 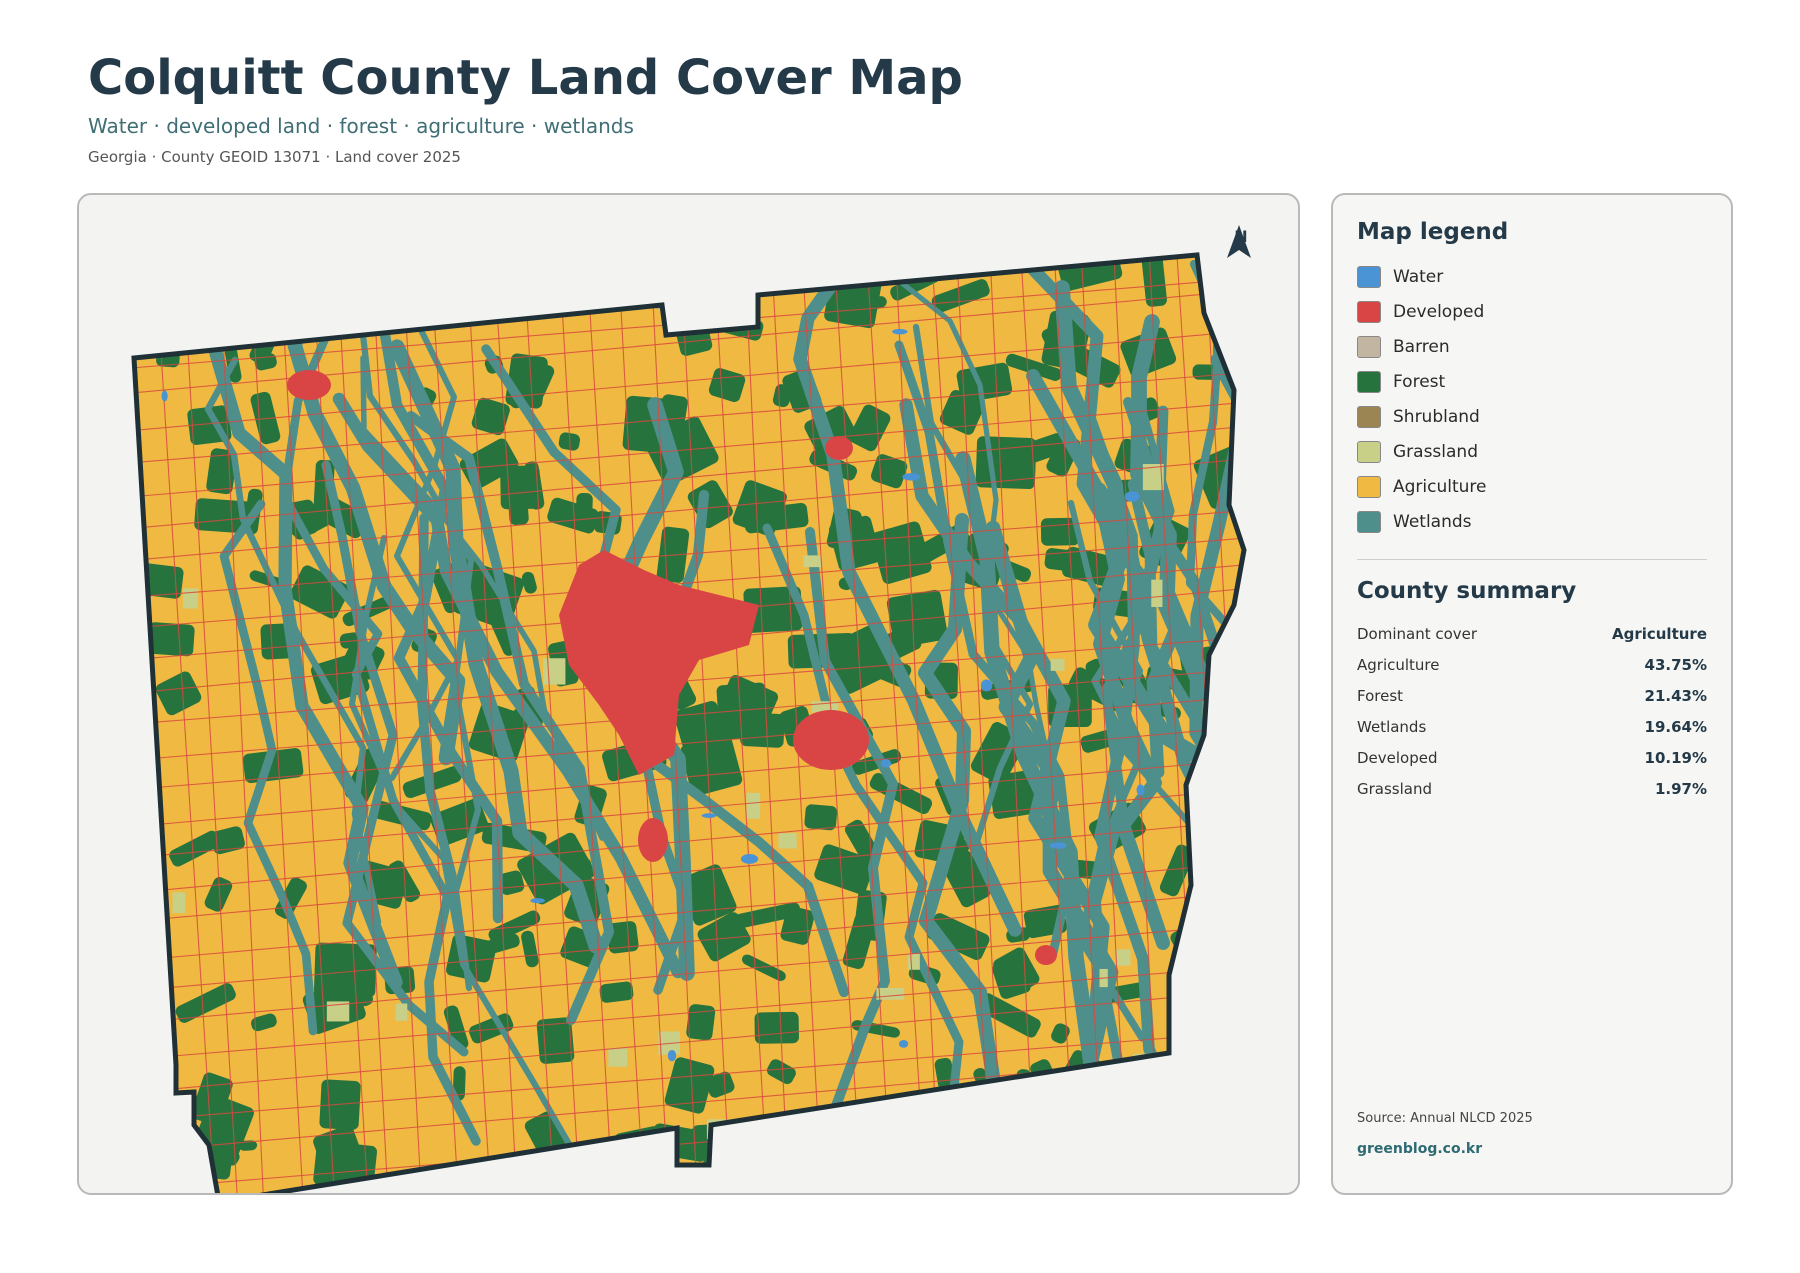 I want to click on summary-row: Grassland 1.97%, so click(x=1532, y=788).